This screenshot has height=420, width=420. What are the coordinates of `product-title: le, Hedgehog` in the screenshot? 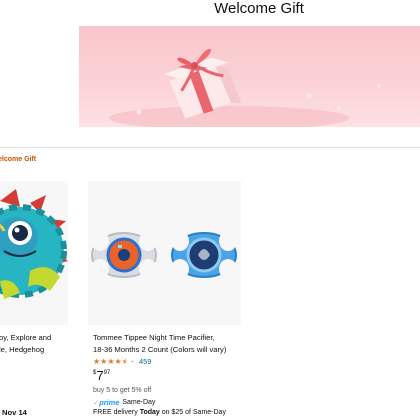 It's located at (22, 349).